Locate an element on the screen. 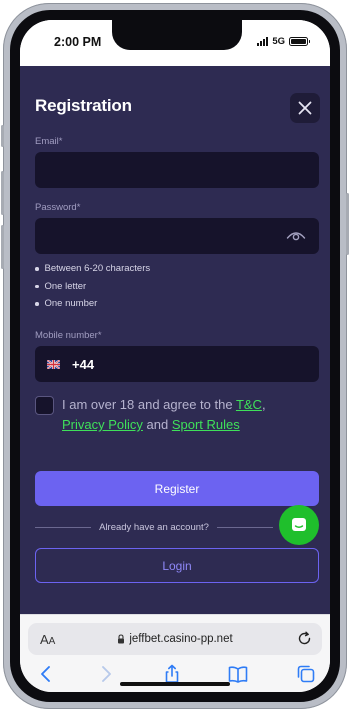 This screenshot has width=350, height=711. forward-icon is located at coordinates (106, 674).